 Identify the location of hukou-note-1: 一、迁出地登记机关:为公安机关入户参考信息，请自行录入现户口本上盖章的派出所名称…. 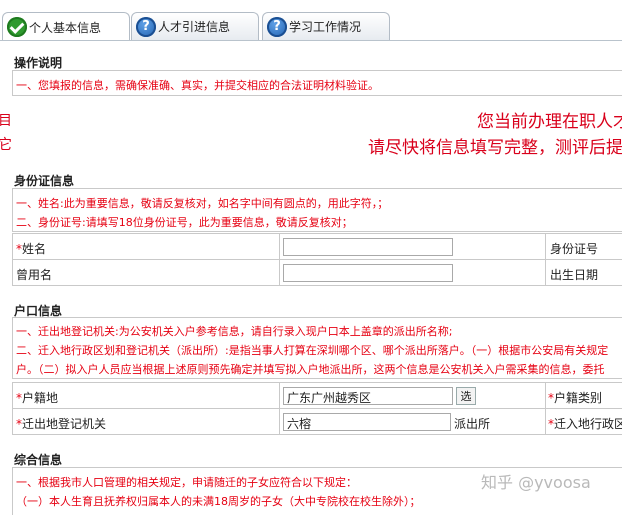
(234, 331).